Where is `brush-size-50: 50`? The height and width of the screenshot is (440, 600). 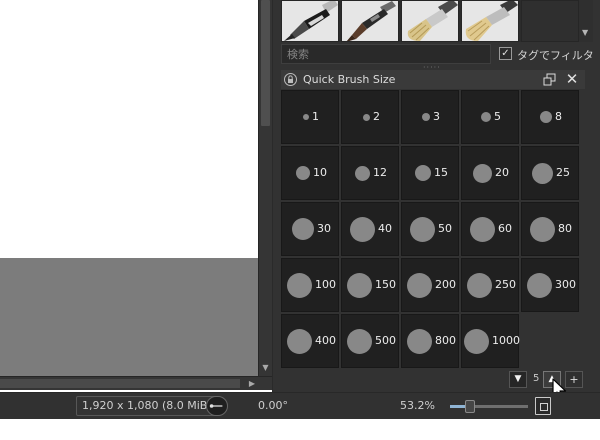
brush-size-50: 50 is located at coordinates (430, 229).